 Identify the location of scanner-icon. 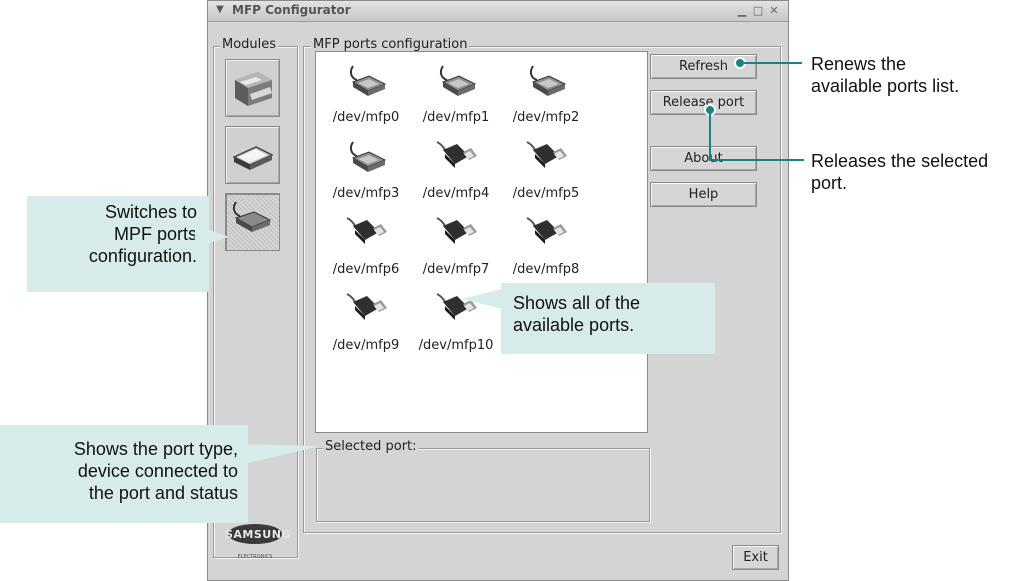
(253, 158).